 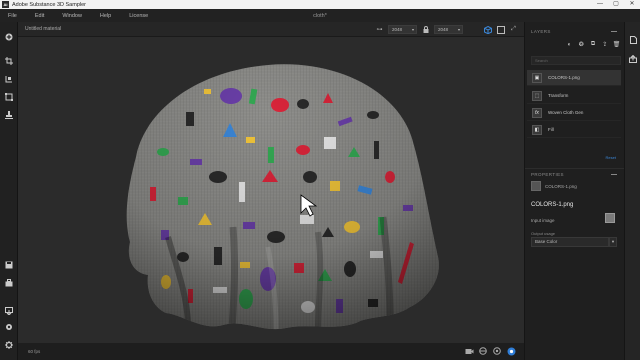 What do you see at coordinates (537, 129) in the screenshot?
I see `fill-icon: ◧` at bounding box center [537, 129].